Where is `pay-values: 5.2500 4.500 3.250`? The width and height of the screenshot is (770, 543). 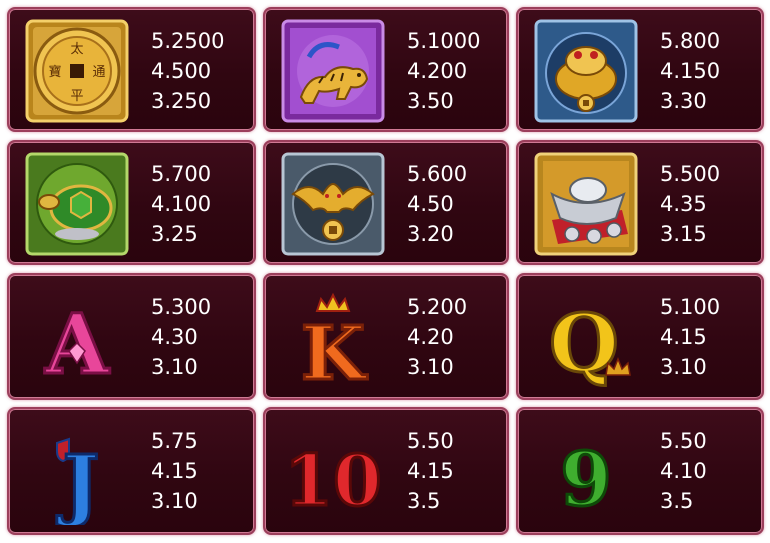 pay-values: 5.2500 4.500 3.250 is located at coordinates (187, 71).